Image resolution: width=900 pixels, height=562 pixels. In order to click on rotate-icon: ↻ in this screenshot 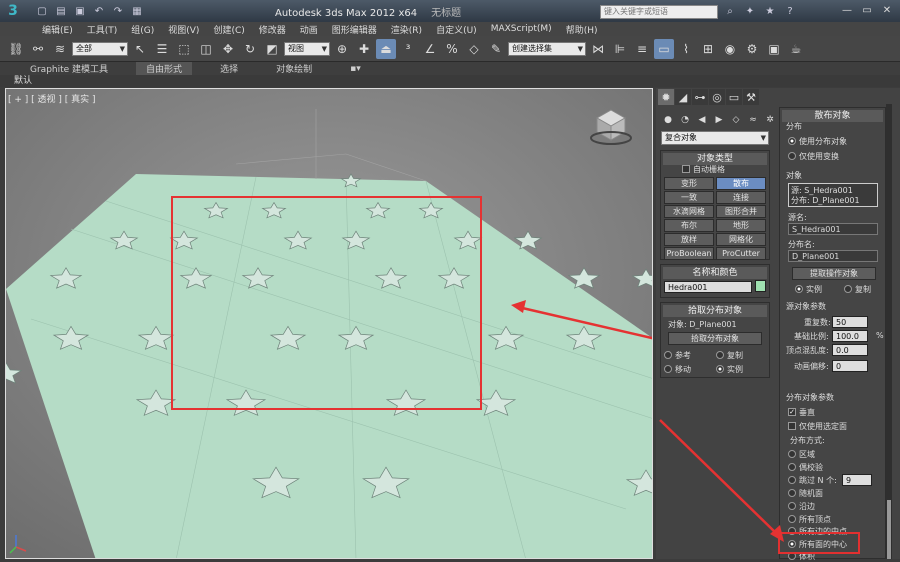, I will do `click(250, 49)`.